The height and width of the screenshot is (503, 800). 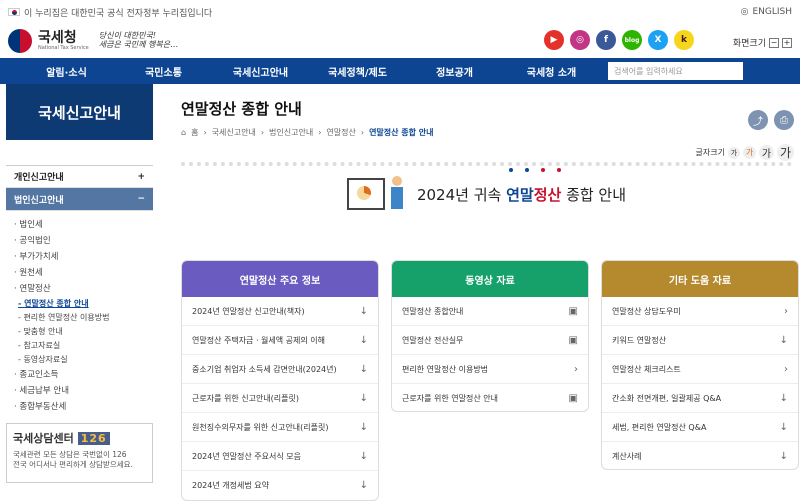 What do you see at coordinates (619, 40) in the screenshot?
I see `sns-links: ▶ ◎ f blog X k` at bounding box center [619, 40].